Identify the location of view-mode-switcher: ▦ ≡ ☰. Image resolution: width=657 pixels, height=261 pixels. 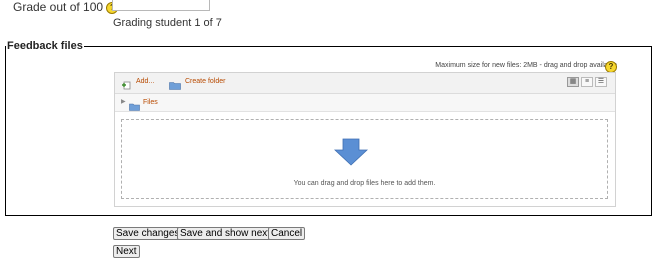
(587, 82).